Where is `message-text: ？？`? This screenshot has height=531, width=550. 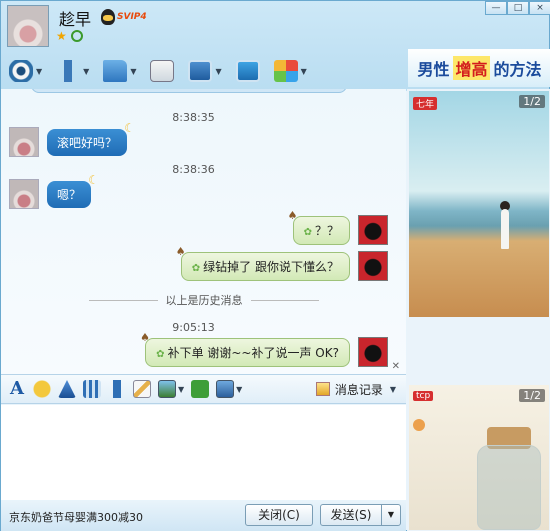
message-text: ？？ is located at coordinates (326, 230).